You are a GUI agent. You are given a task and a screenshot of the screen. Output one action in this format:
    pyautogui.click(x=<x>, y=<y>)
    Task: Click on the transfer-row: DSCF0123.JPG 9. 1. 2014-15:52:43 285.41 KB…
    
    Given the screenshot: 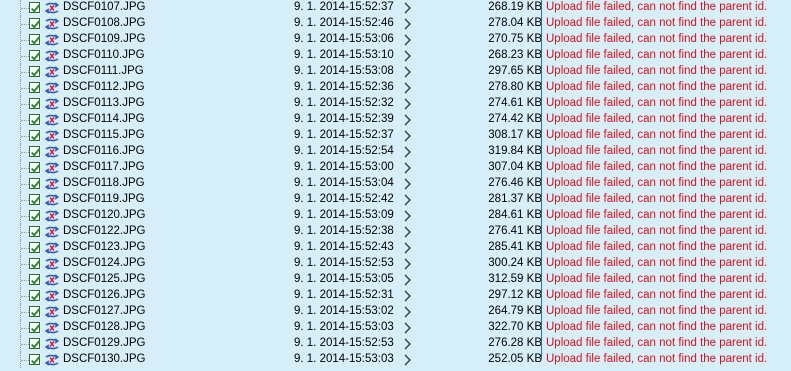 What is the action you would take?
    pyautogui.click(x=395, y=248)
    